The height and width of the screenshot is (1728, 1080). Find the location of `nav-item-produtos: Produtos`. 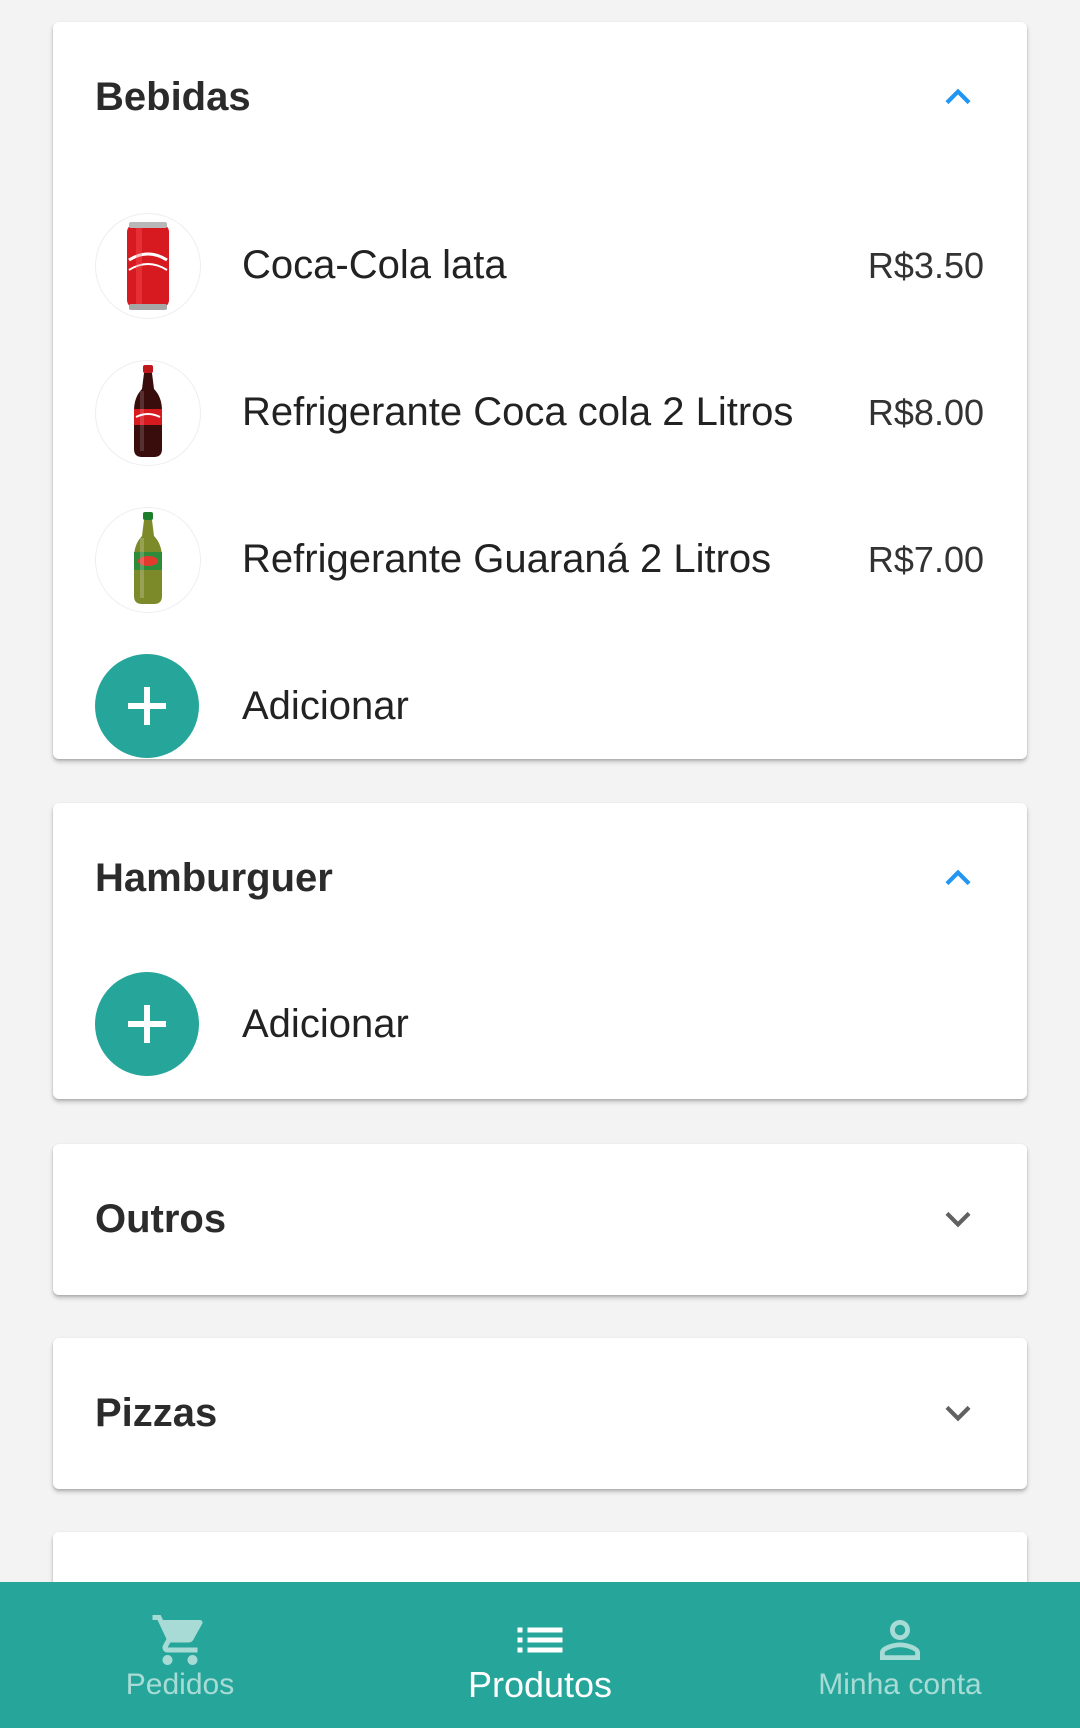

nav-item-produtos: Produtos is located at coordinates (540, 1655).